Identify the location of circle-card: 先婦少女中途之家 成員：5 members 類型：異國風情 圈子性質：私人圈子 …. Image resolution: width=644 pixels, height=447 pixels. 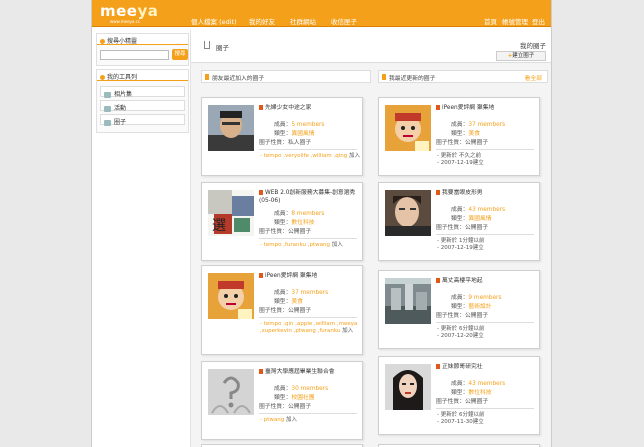
(282, 136).